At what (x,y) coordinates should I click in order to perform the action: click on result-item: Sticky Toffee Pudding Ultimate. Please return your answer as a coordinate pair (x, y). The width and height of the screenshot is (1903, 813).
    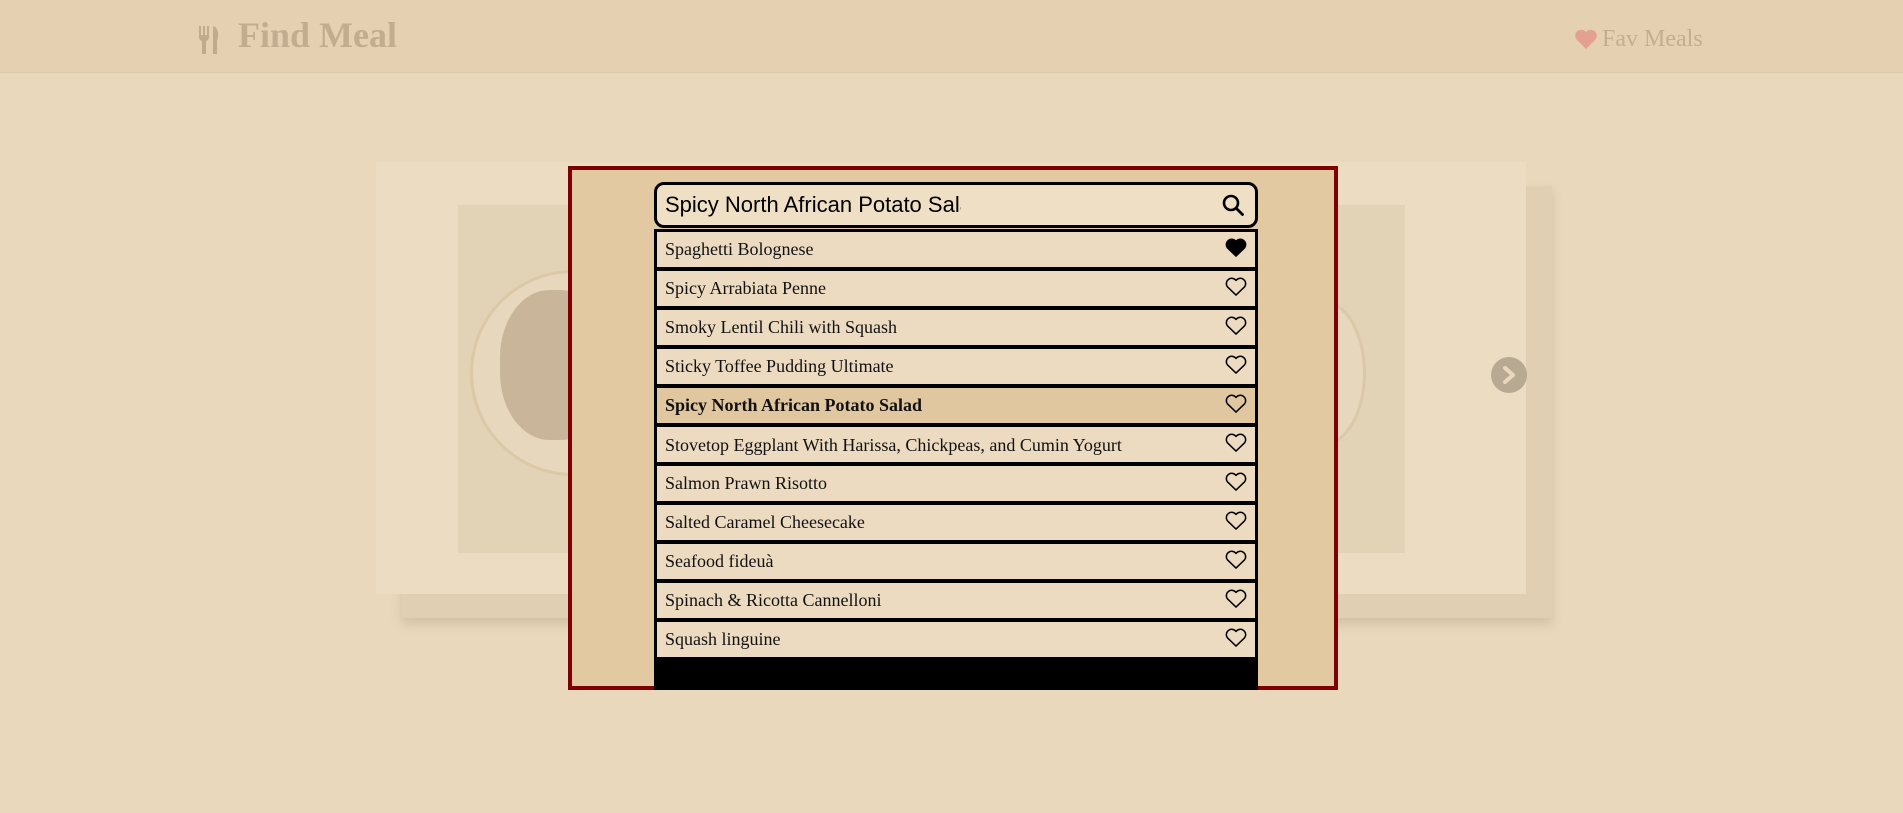
    Looking at the image, I should click on (956, 366).